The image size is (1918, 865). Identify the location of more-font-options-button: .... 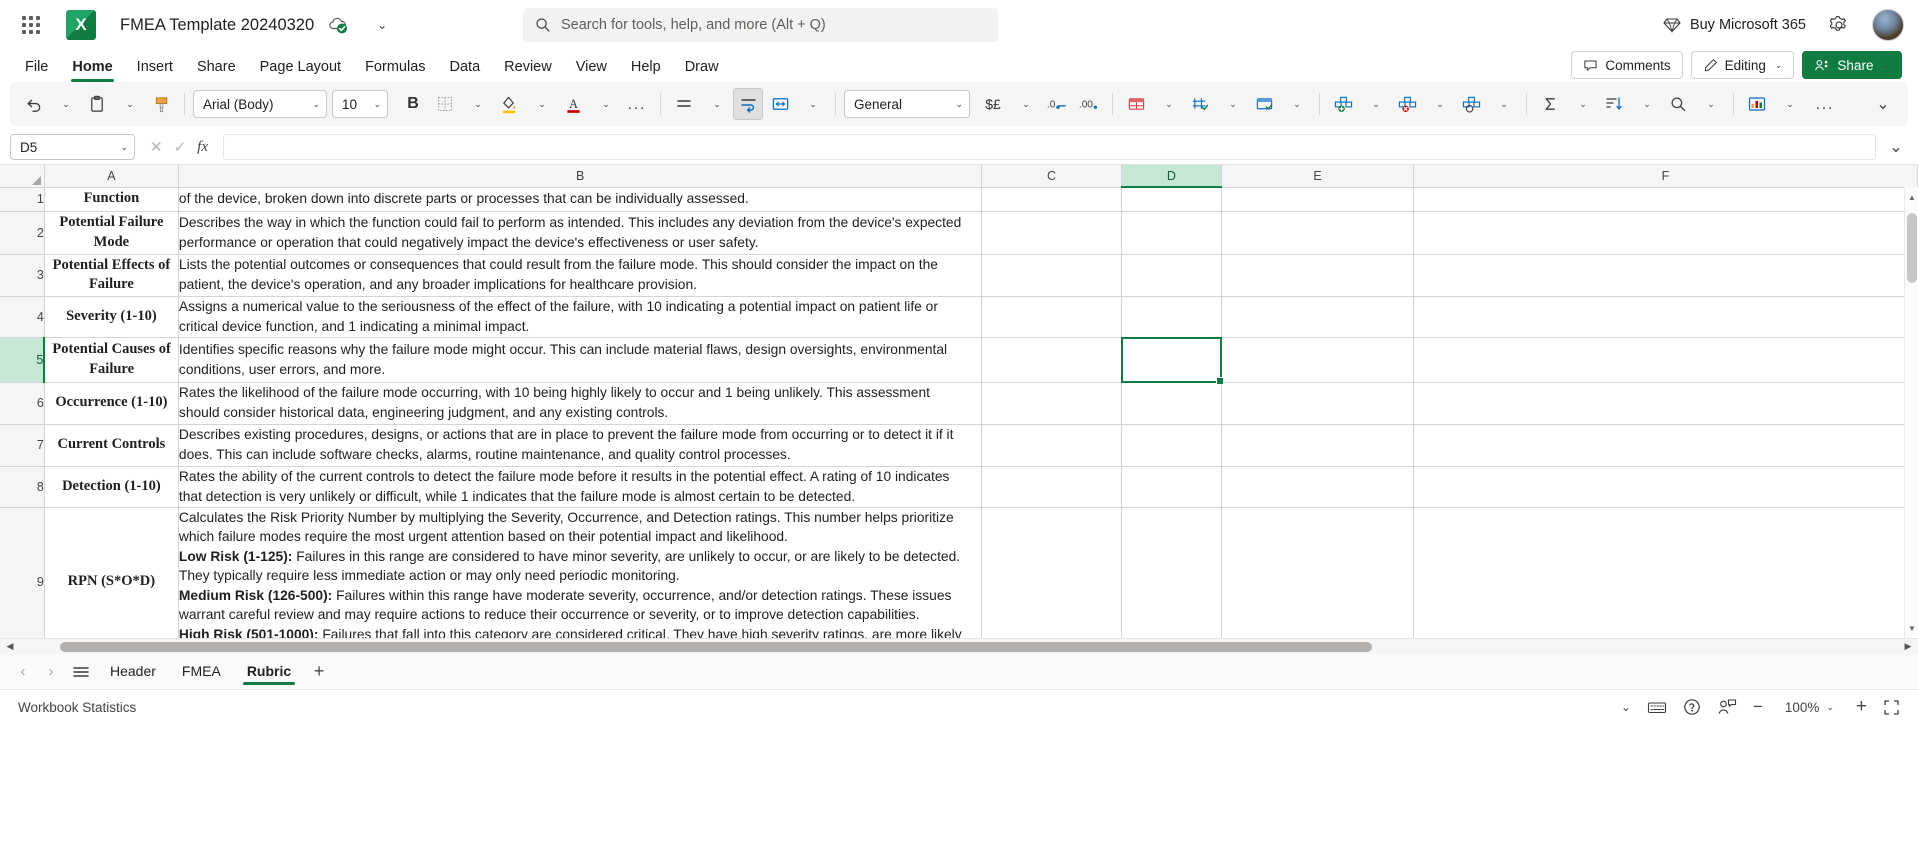
(637, 104).